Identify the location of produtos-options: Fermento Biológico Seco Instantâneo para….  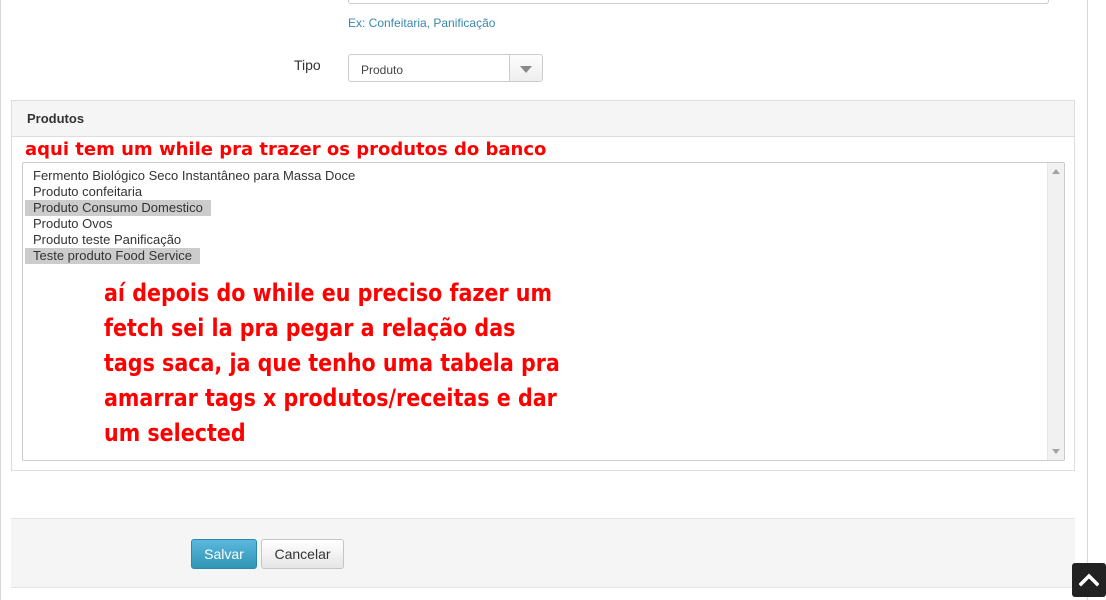
(194, 216).